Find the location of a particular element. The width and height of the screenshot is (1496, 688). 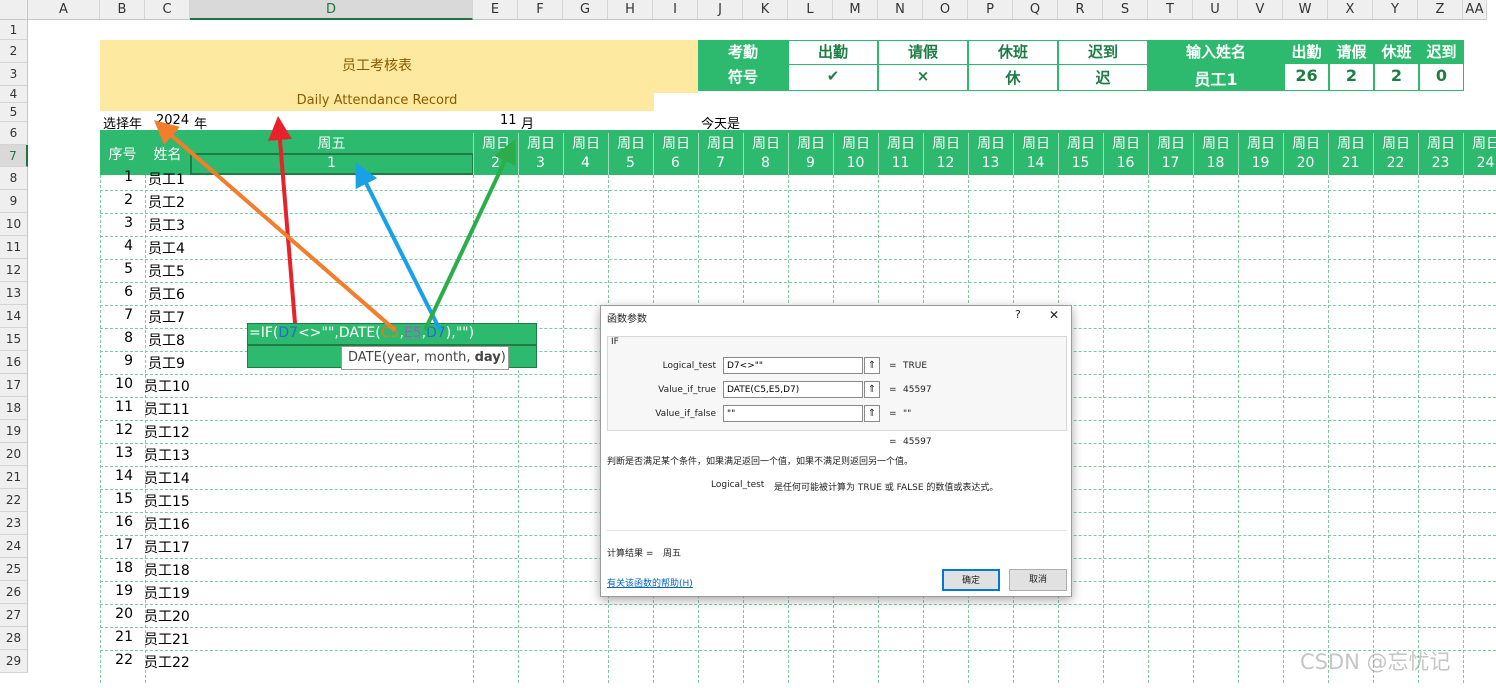

arg-desc: 是任何可能被计算为 TRUE 或 FALSE 的数值或表达式。 is located at coordinates (886, 488).